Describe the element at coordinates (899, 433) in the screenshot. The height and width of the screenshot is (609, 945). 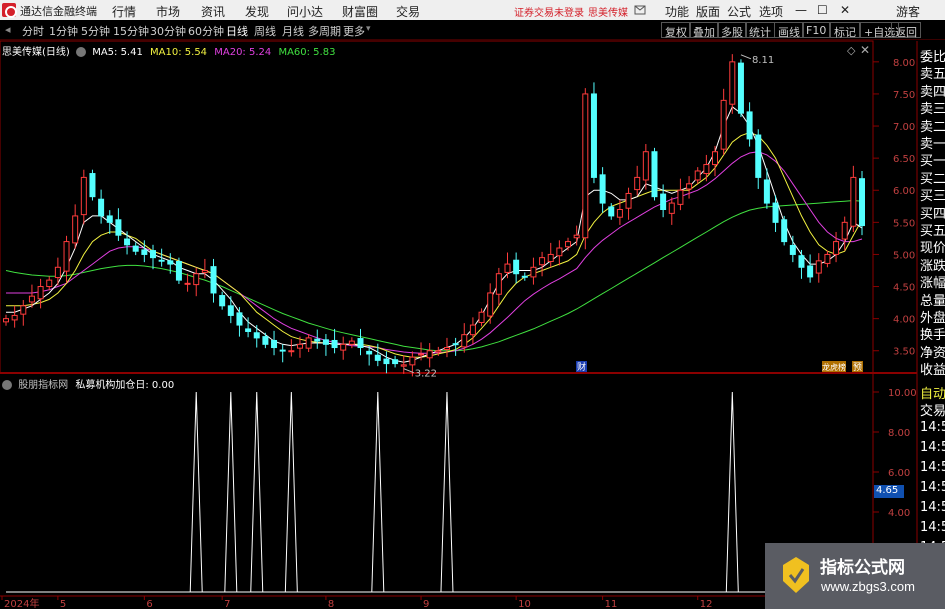
I see `sub-tick-label: 8.00` at that location.